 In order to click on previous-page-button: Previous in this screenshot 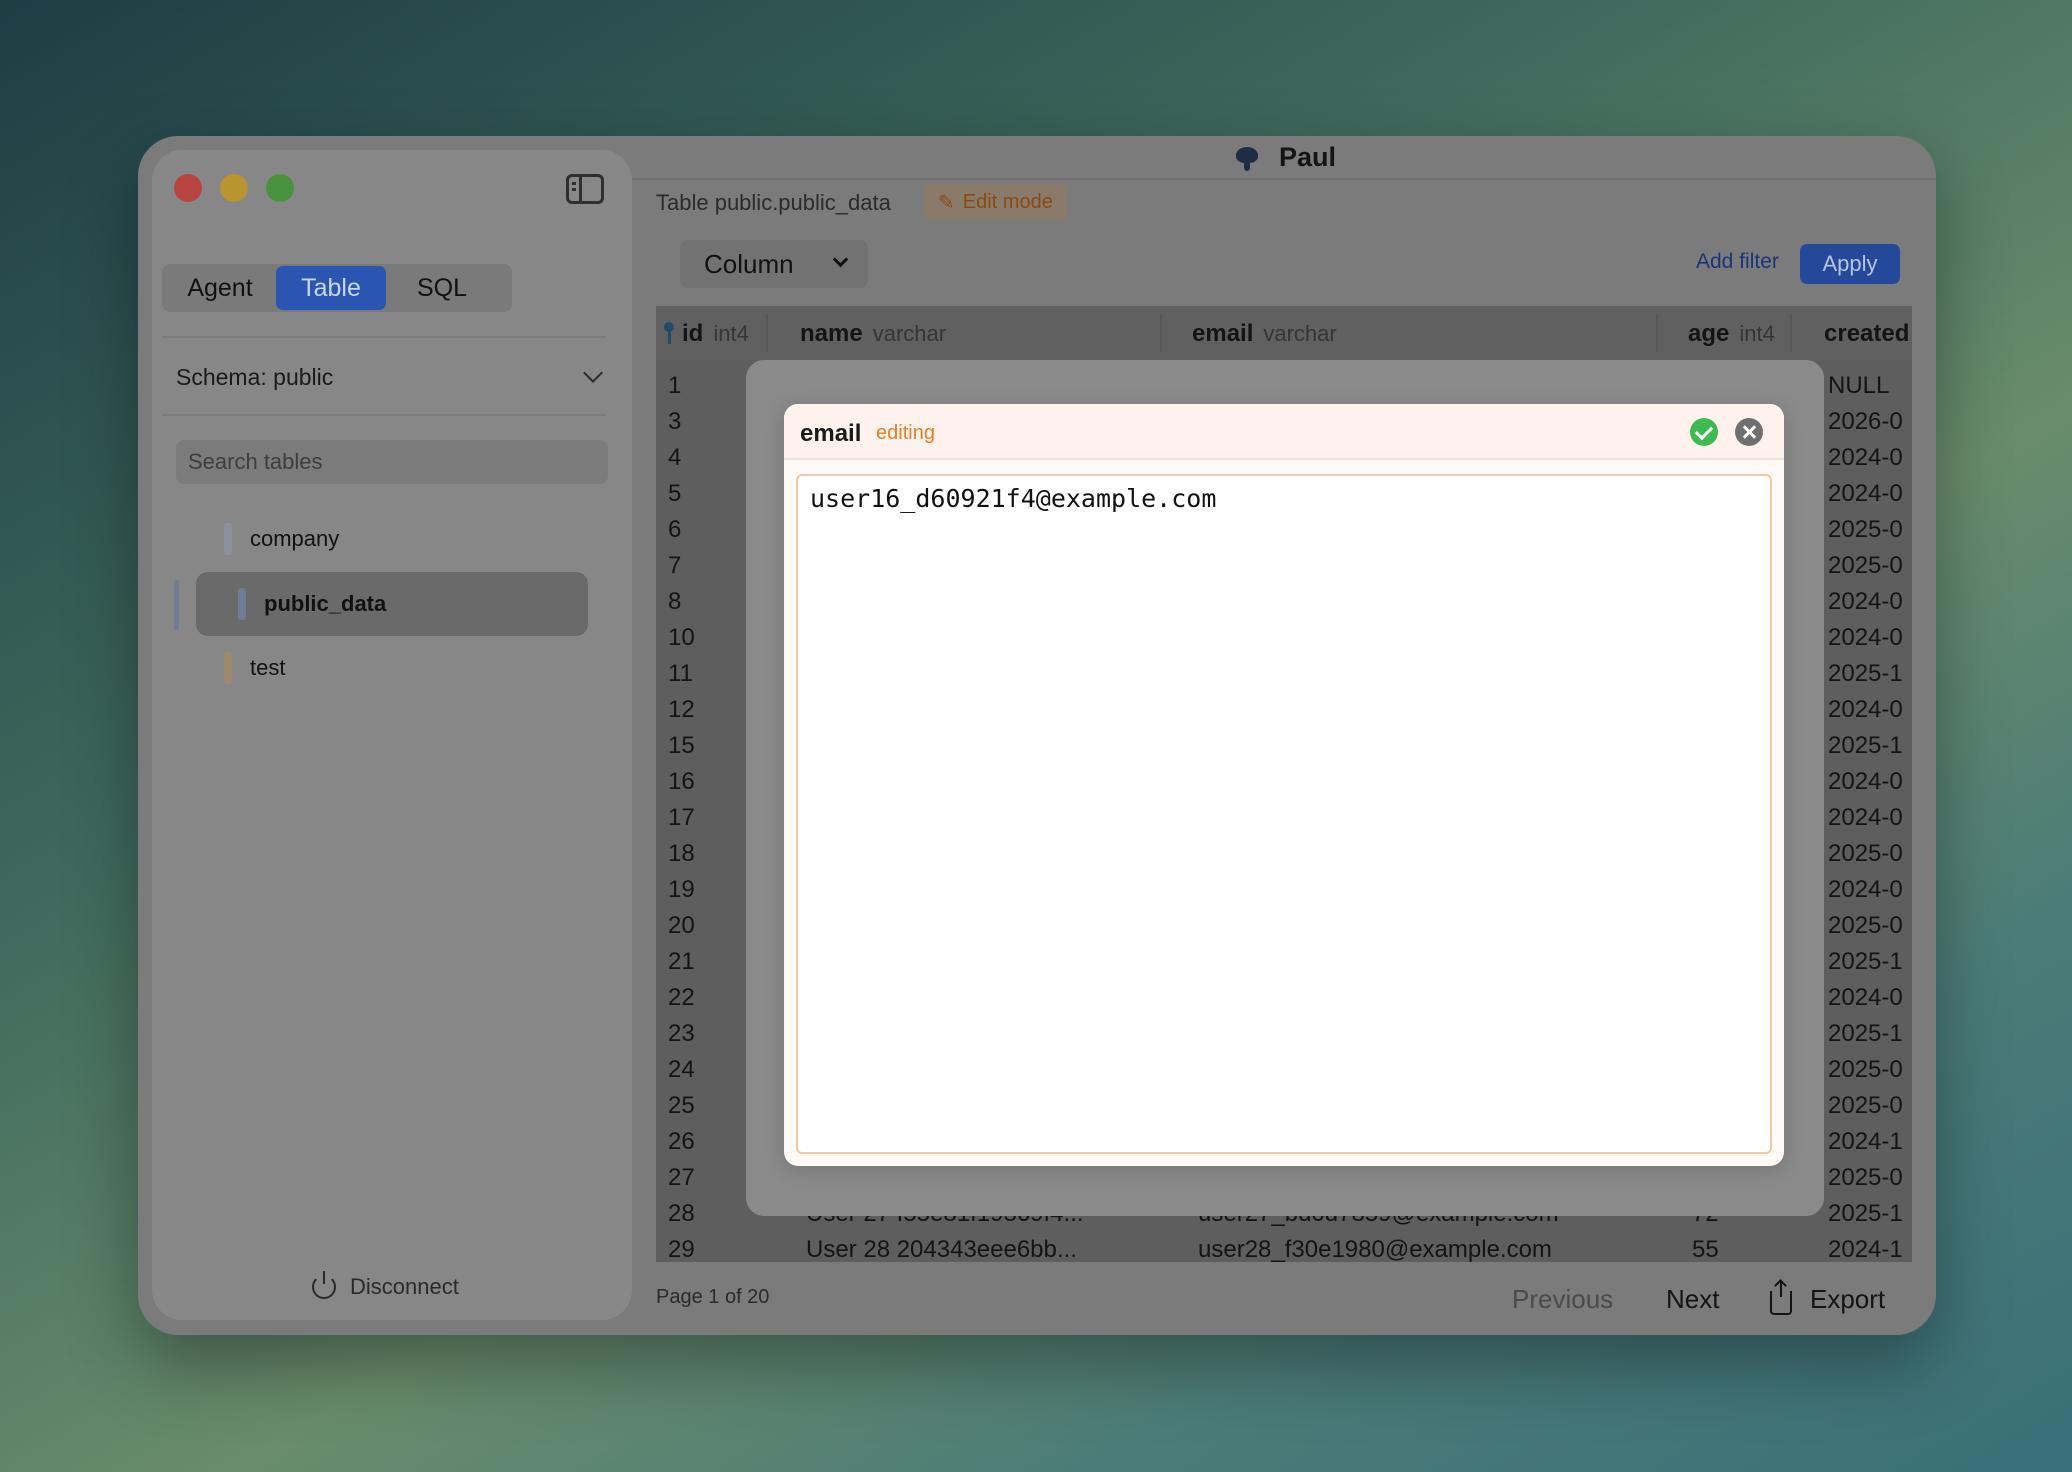, I will do `click(1562, 1299)`.